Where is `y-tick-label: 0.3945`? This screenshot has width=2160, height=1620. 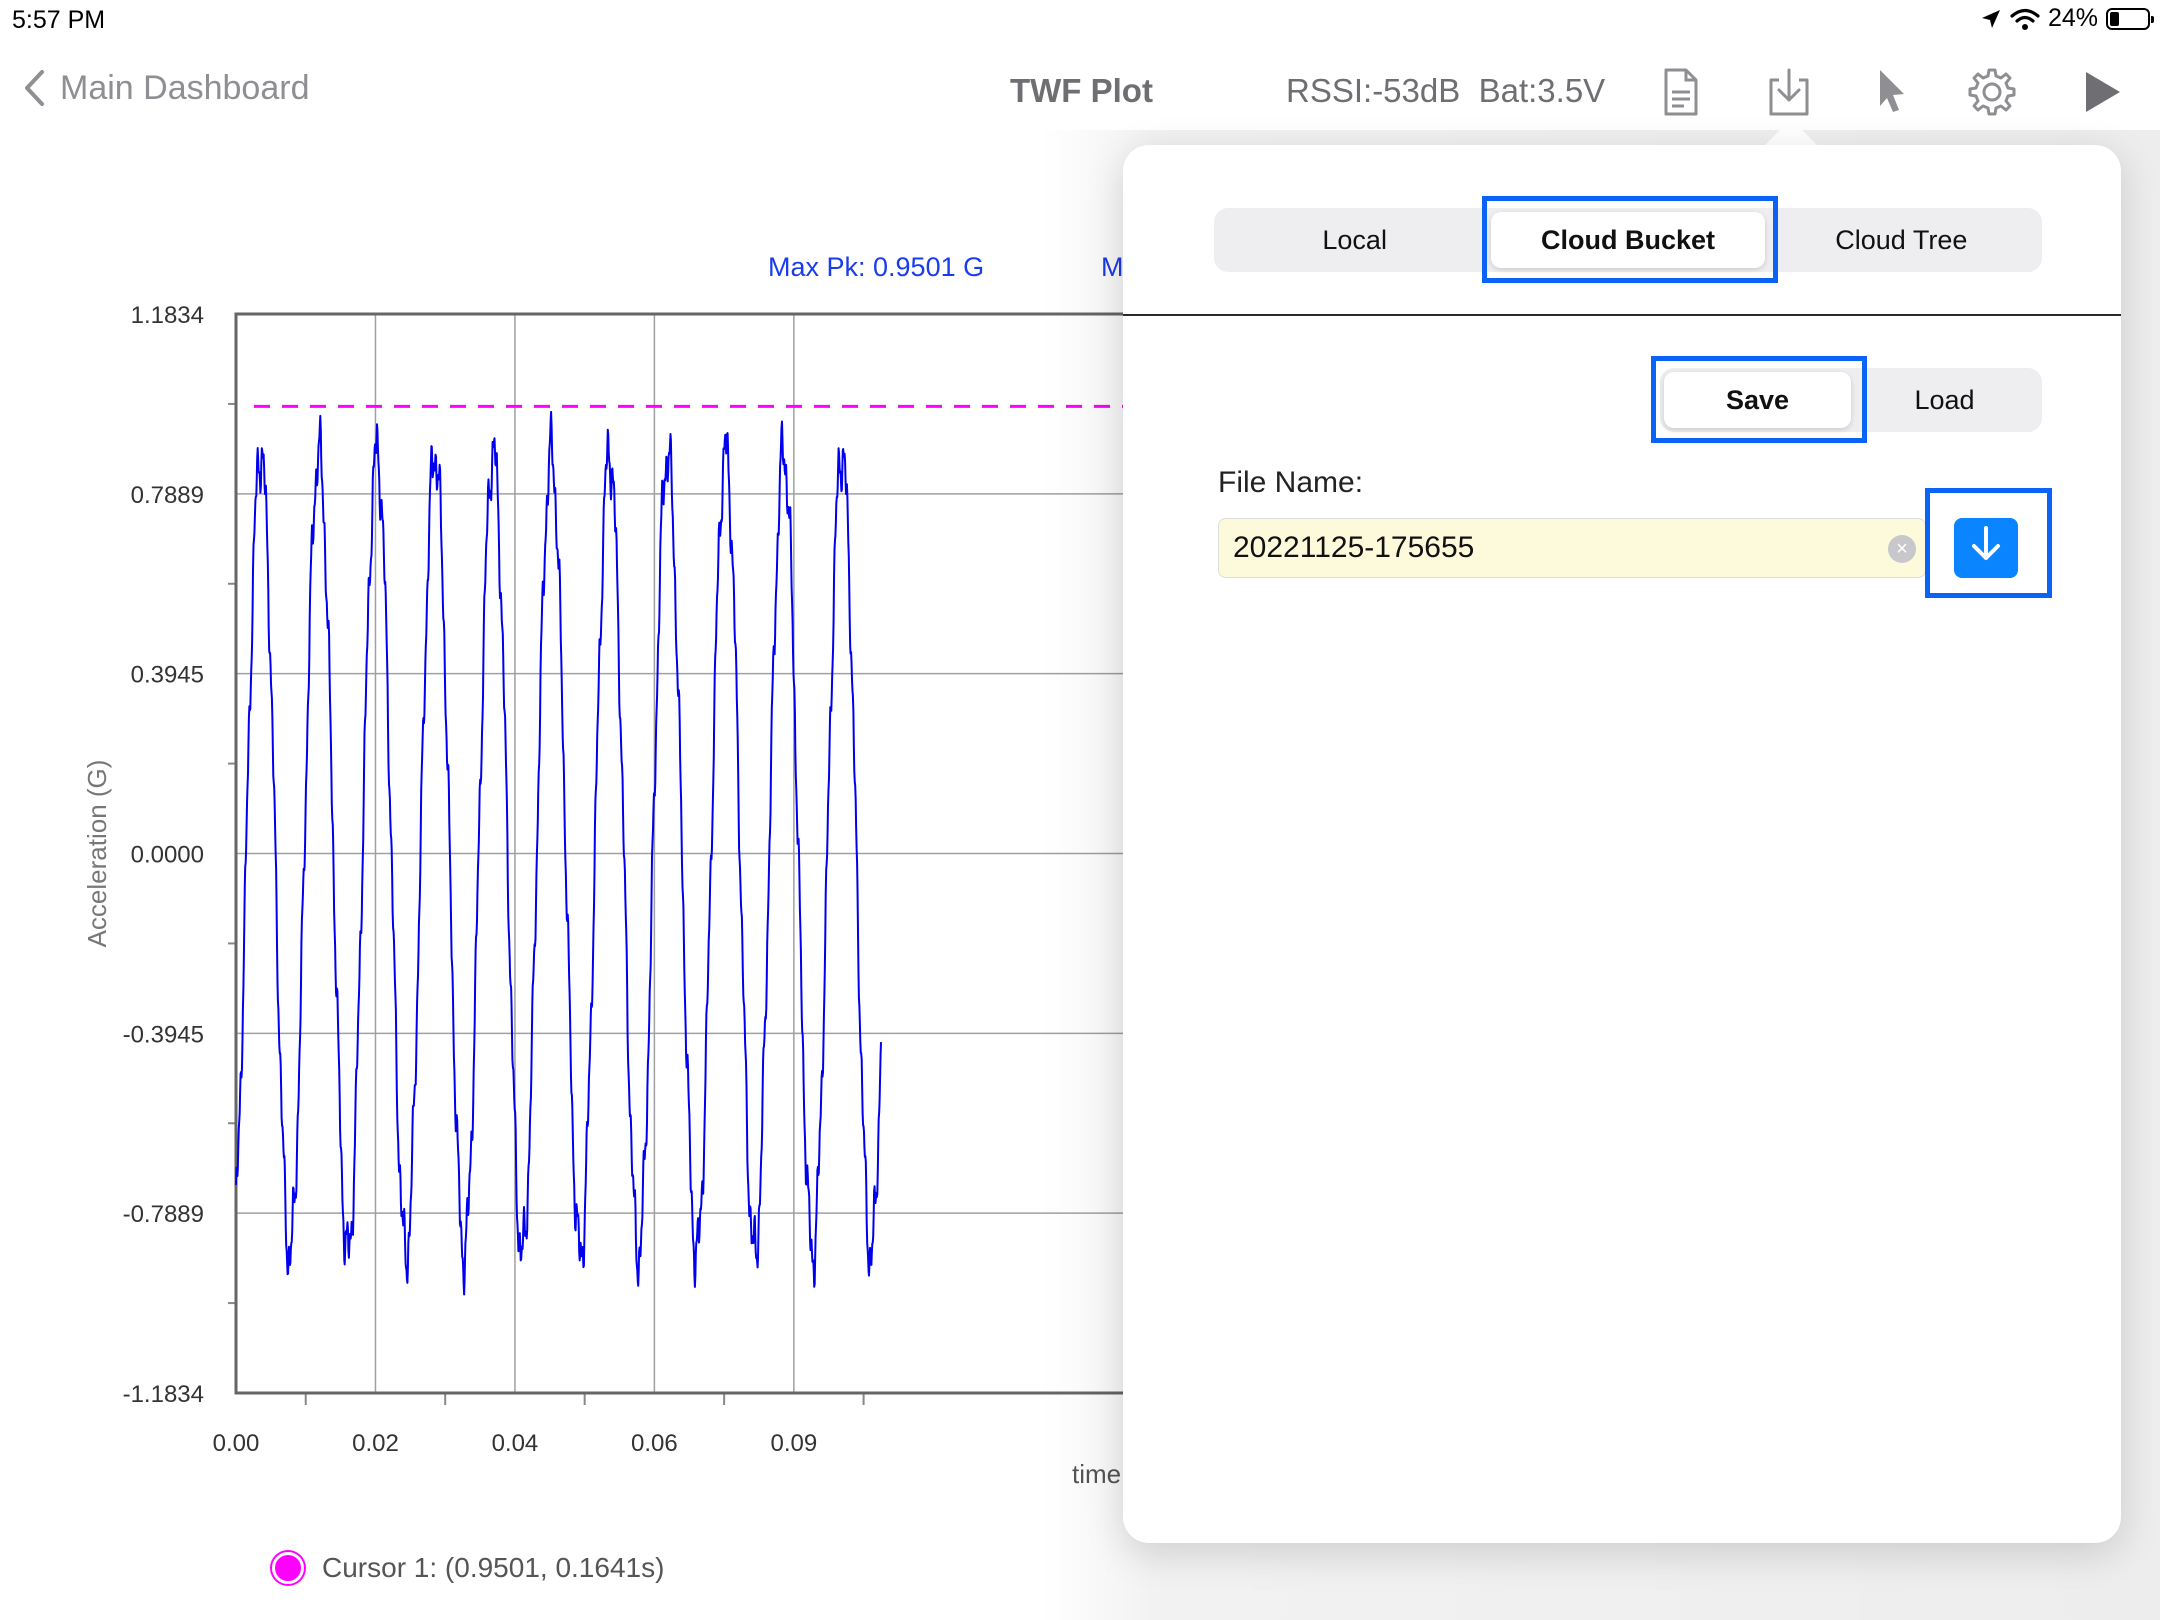 y-tick-label: 0.3945 is located at coordinates (167, 675).